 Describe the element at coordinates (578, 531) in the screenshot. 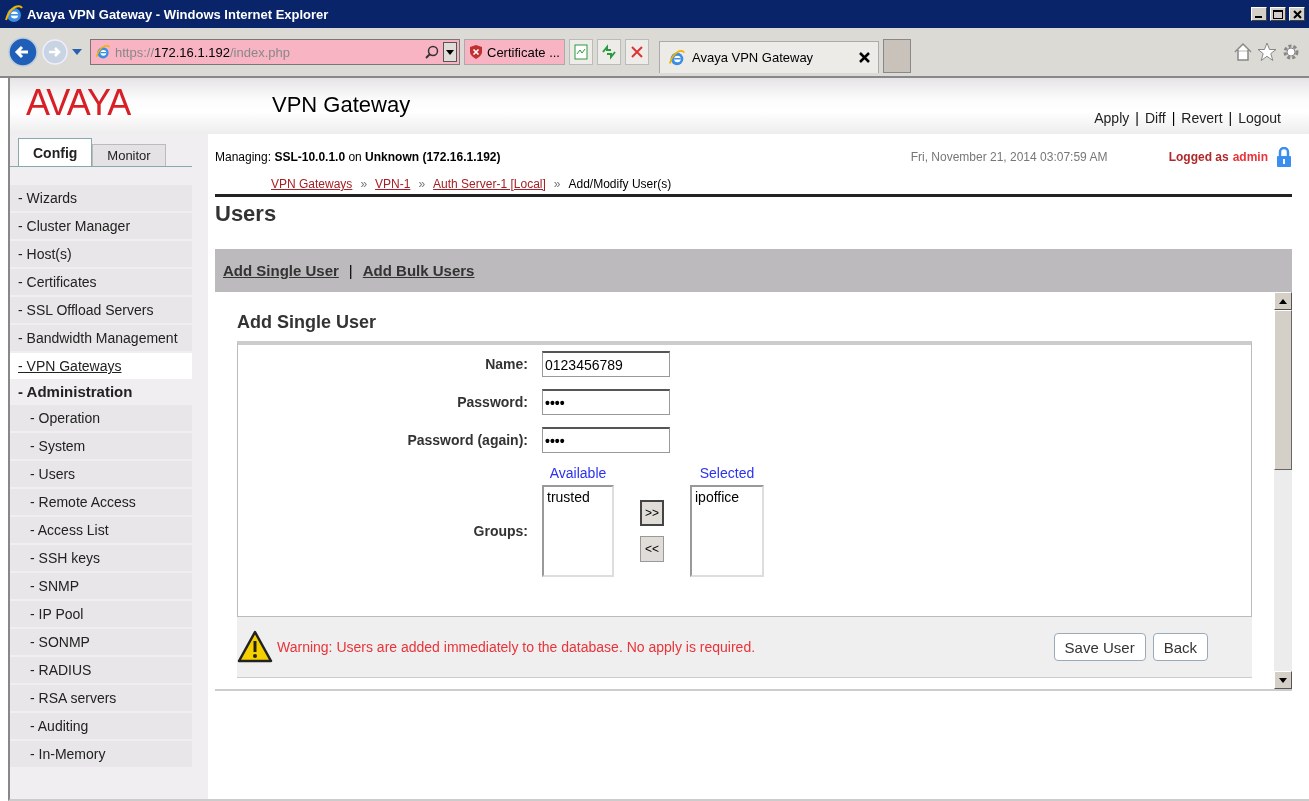

I see `available-groups-list: trusted` at that location.